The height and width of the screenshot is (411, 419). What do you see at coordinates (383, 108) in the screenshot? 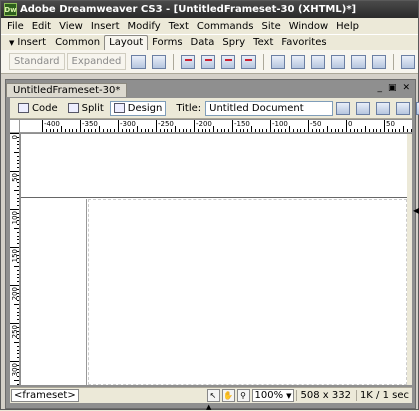
I see `refresh-icon` at bounding box center [383, 108].